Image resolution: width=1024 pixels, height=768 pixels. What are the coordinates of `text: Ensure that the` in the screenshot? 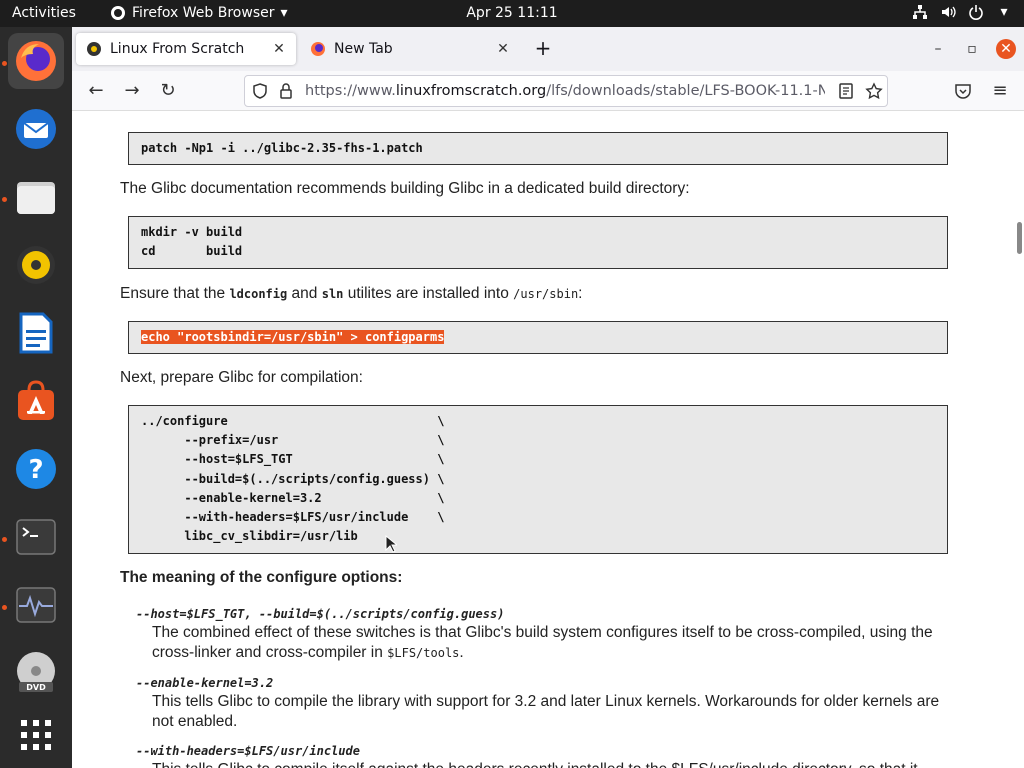 It's located at (175, 293).